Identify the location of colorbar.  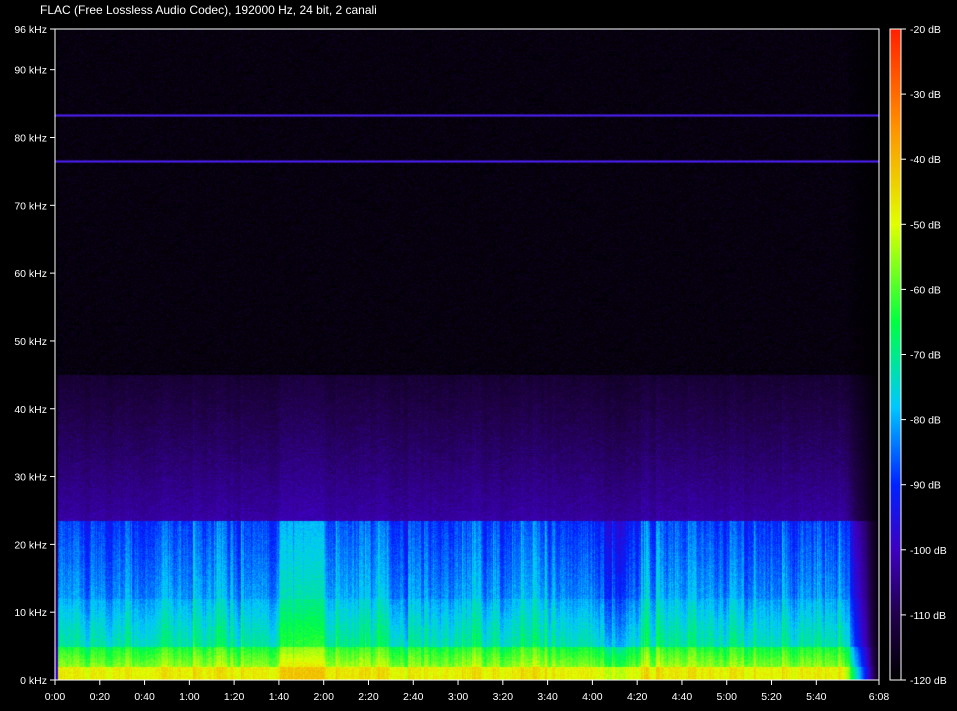
(895, 354).